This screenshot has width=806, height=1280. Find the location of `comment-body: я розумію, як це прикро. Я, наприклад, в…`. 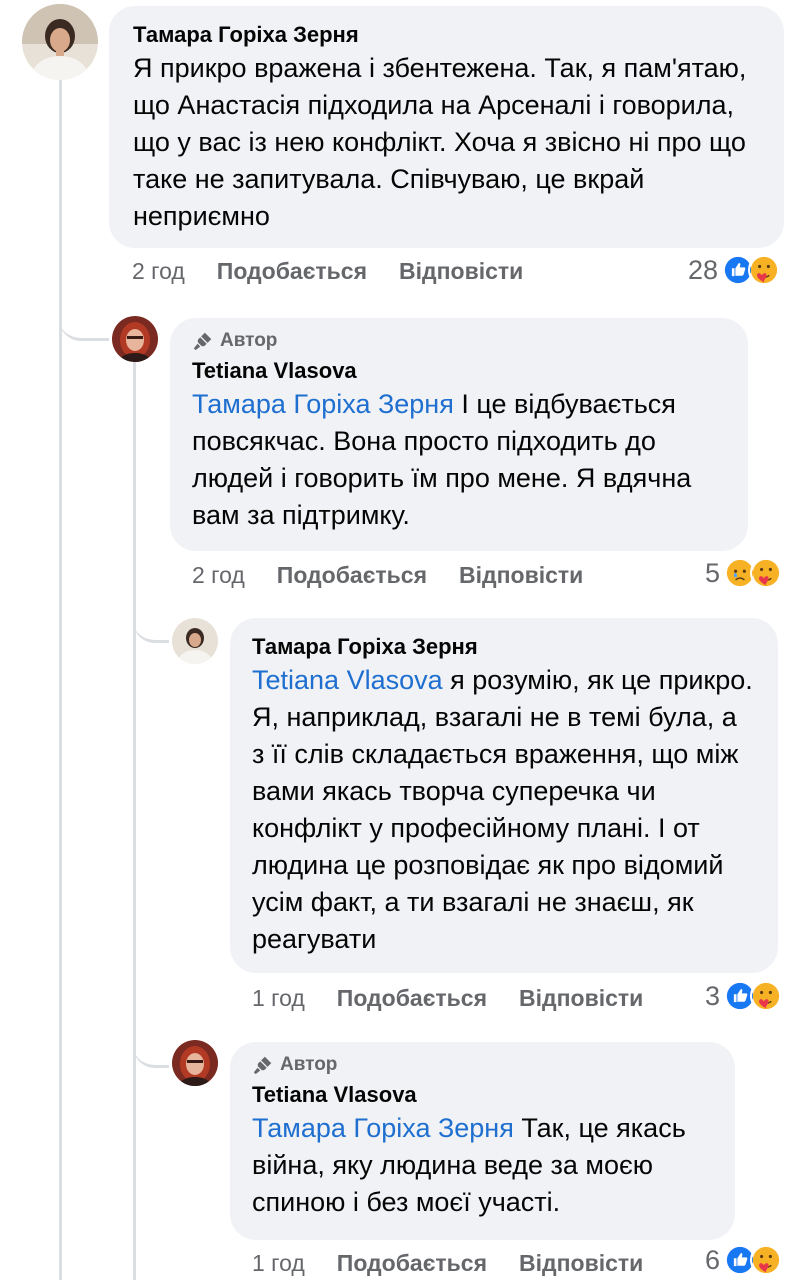

comment-body: я розумію, як це прикро. Я, наприклад, в… is located at coordinates (502, 809).